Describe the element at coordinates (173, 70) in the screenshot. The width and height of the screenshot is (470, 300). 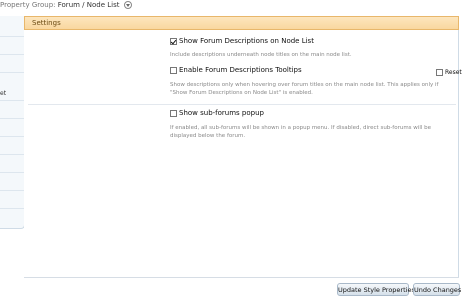
I see `enable-tooltips-checkbox` at that location.